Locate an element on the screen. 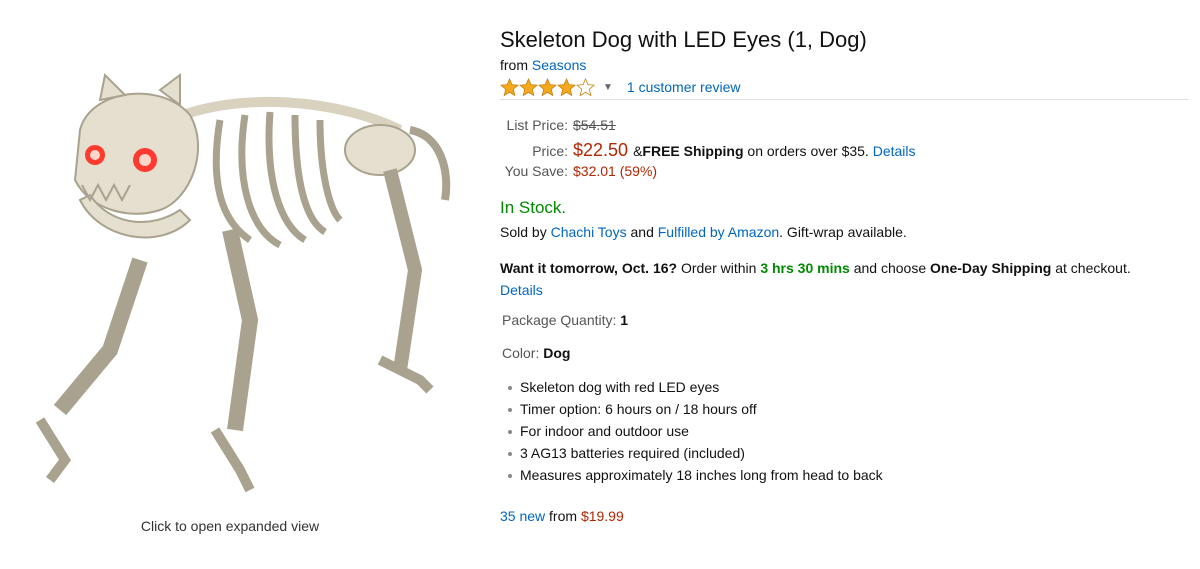 This screenshot has width=1200, height=569. package-quantity: Package Quantity: 1 is located at coordinates (565, 320).